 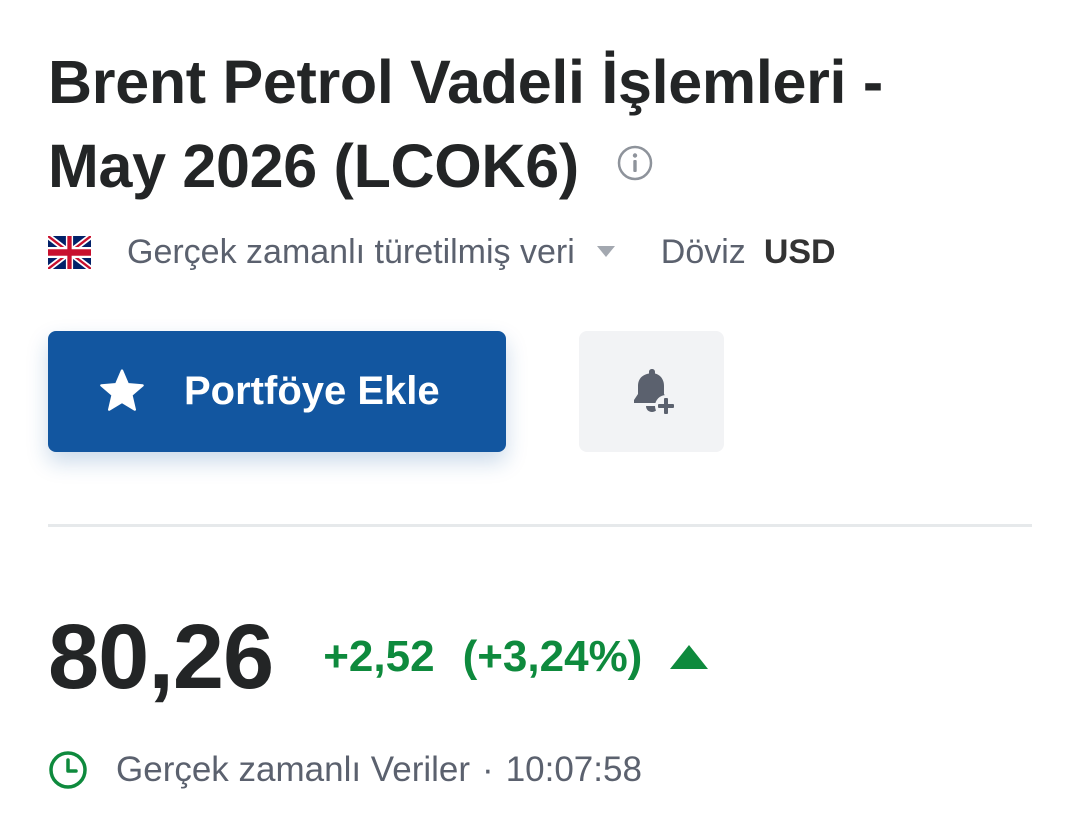 I want to click on currency-value: USD, so click(x=799, y=251).